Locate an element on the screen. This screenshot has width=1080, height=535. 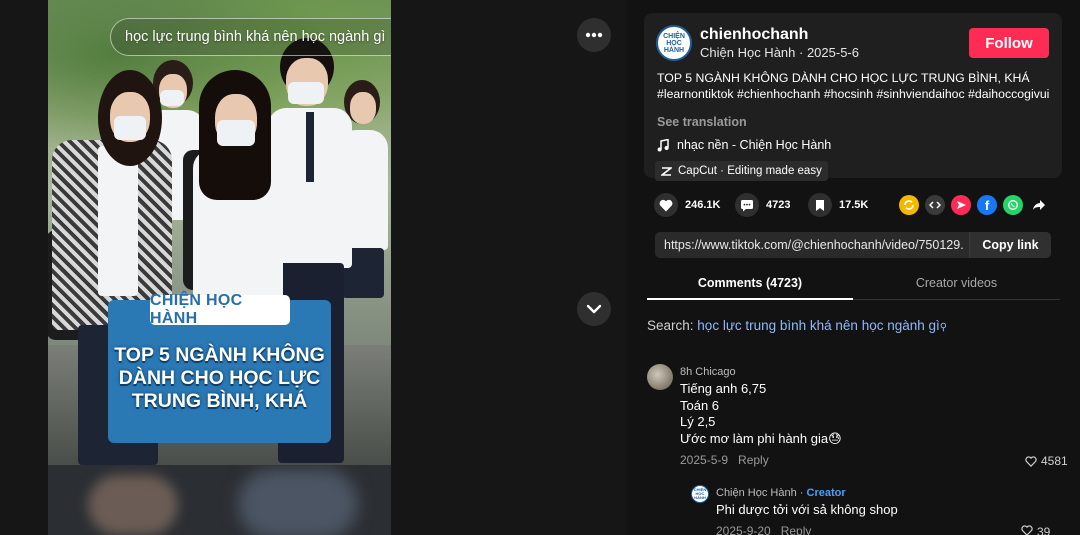
embed-icon is located at coordinates (935, 205).